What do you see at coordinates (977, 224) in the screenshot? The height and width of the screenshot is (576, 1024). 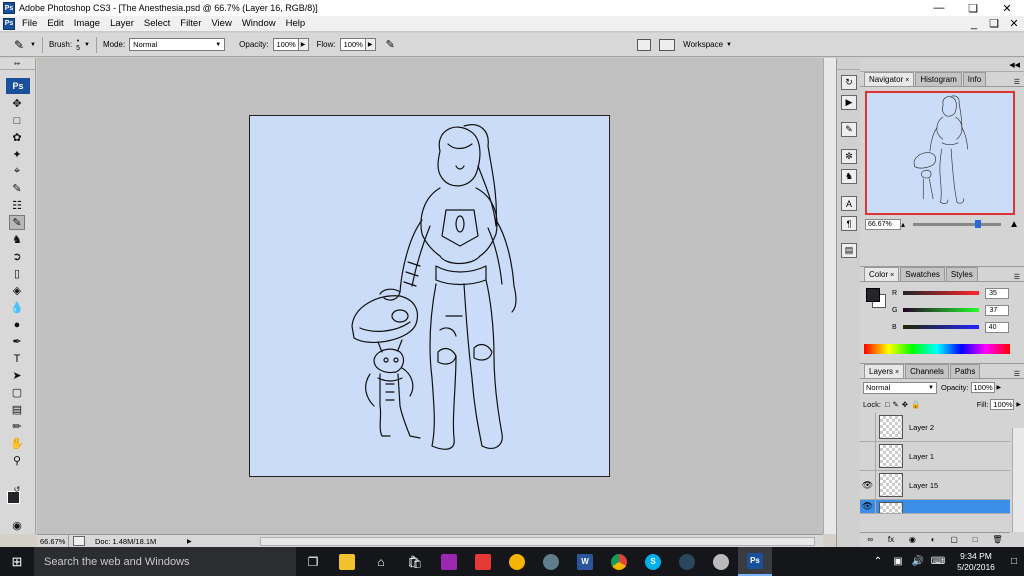 I see `zoom-slider-thumb` at bounding box center [977, 224].